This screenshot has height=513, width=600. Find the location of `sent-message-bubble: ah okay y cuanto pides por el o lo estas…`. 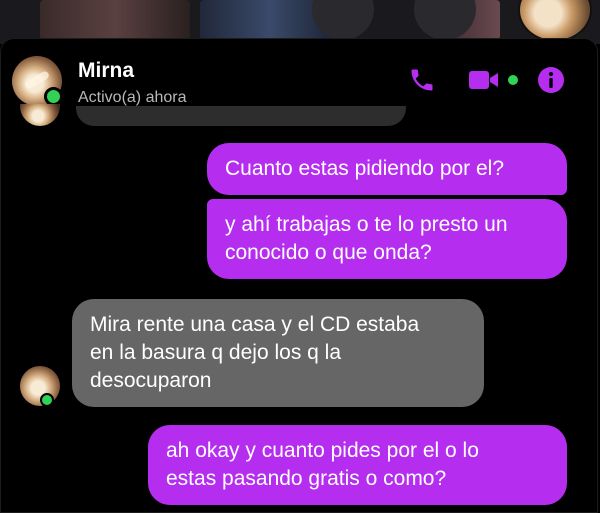

sent-message-bubble: ah okay y cuanto pides por el o lo estas… is located at coordinates (357, 465).